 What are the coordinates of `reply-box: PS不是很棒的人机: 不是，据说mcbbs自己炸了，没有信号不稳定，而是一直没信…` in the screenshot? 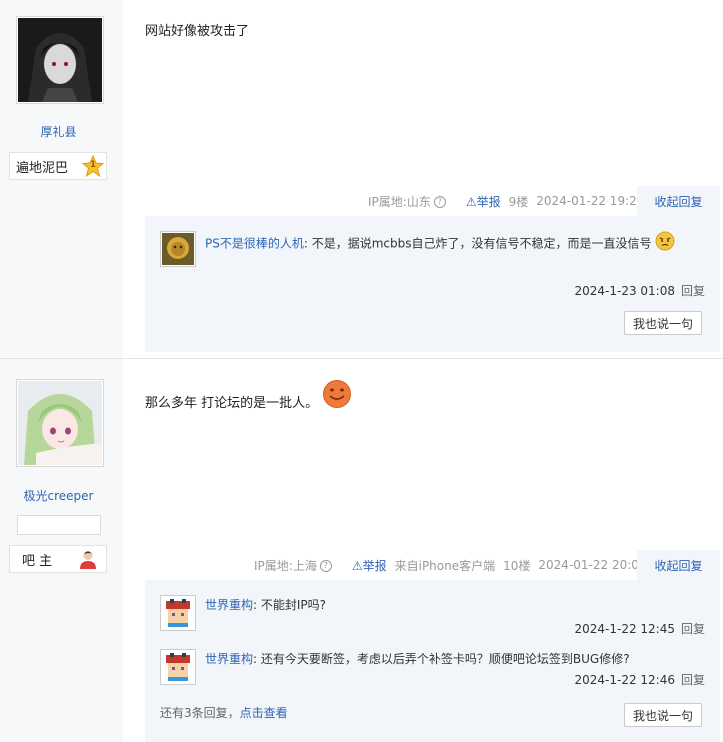 It's located at (432, 284).